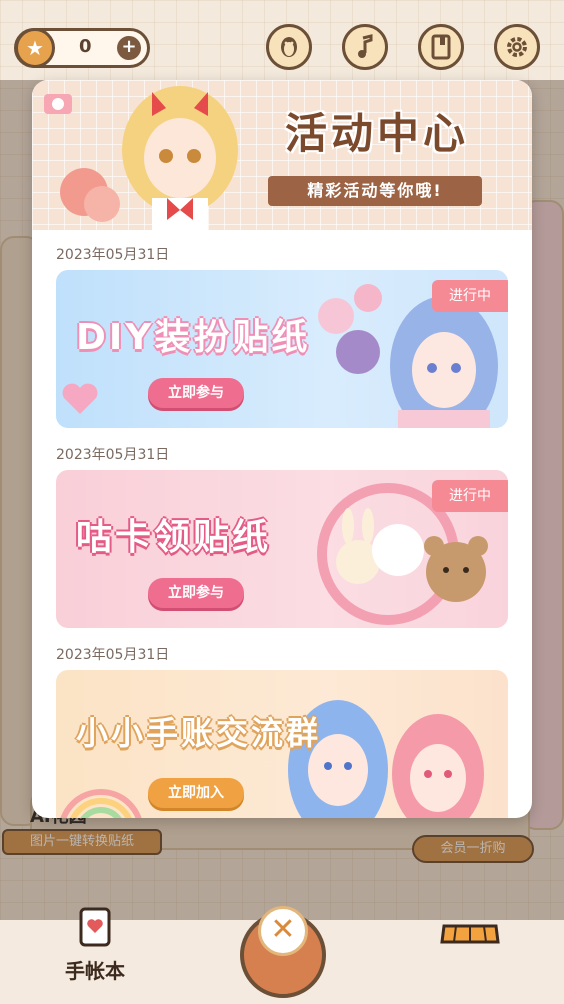  I want to click on nav-journal: 手帐本, so click(95, 944).